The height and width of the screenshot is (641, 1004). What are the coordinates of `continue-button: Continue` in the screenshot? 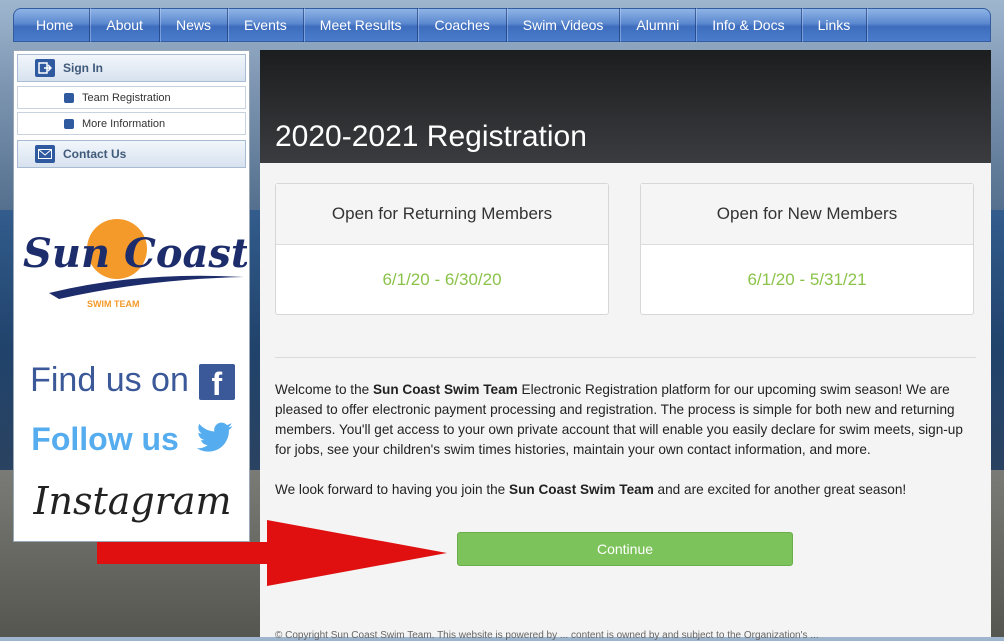 It's located at (625, 549).